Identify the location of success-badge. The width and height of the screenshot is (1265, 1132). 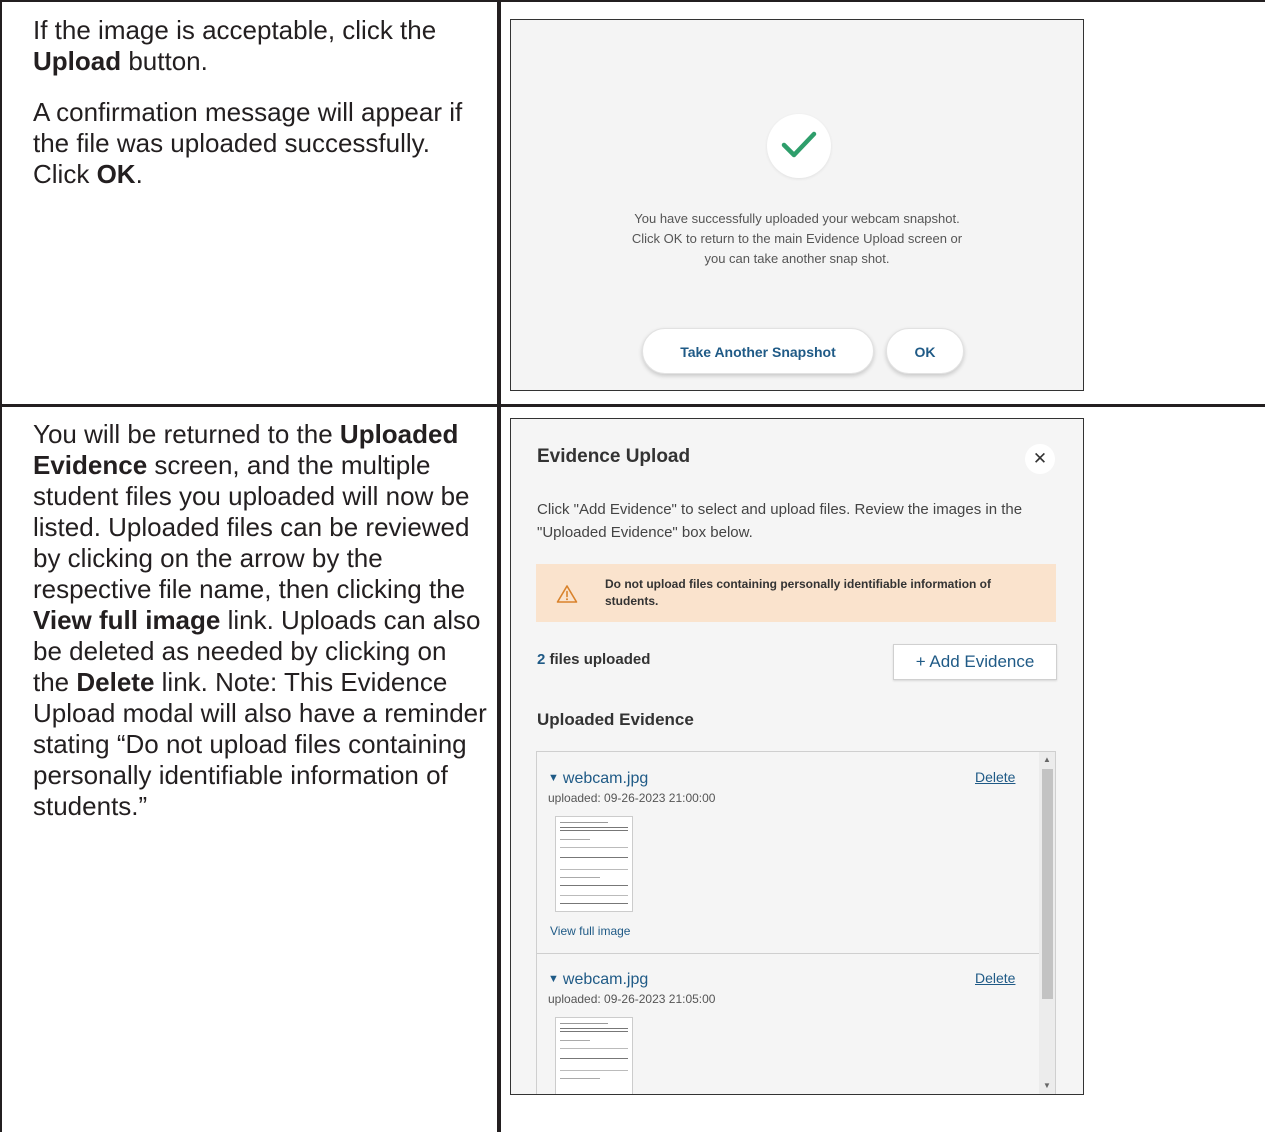
(799, 146).